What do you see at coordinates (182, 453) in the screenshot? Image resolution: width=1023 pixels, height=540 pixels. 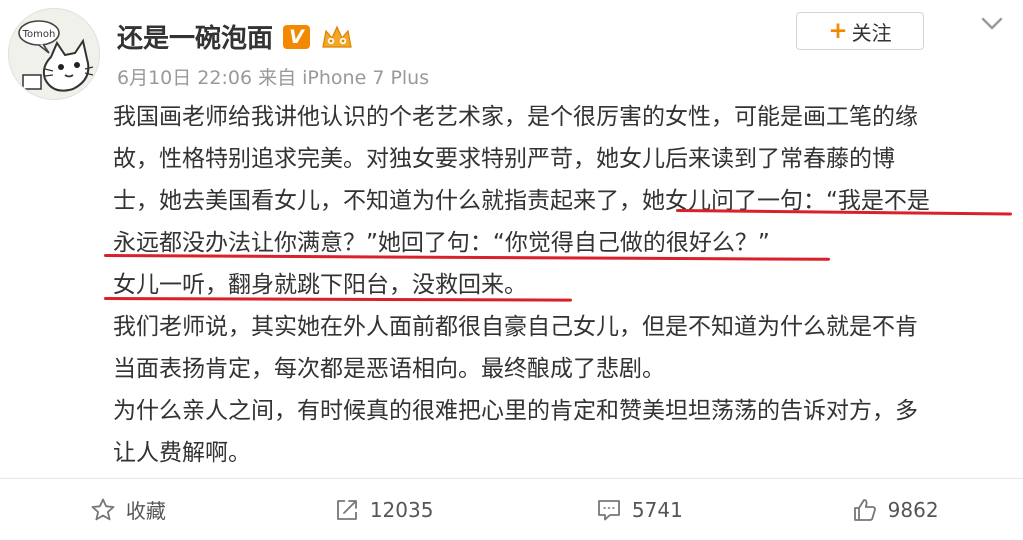 I see `post-line: 让人费解啊。` at bounding box center [182, 453].